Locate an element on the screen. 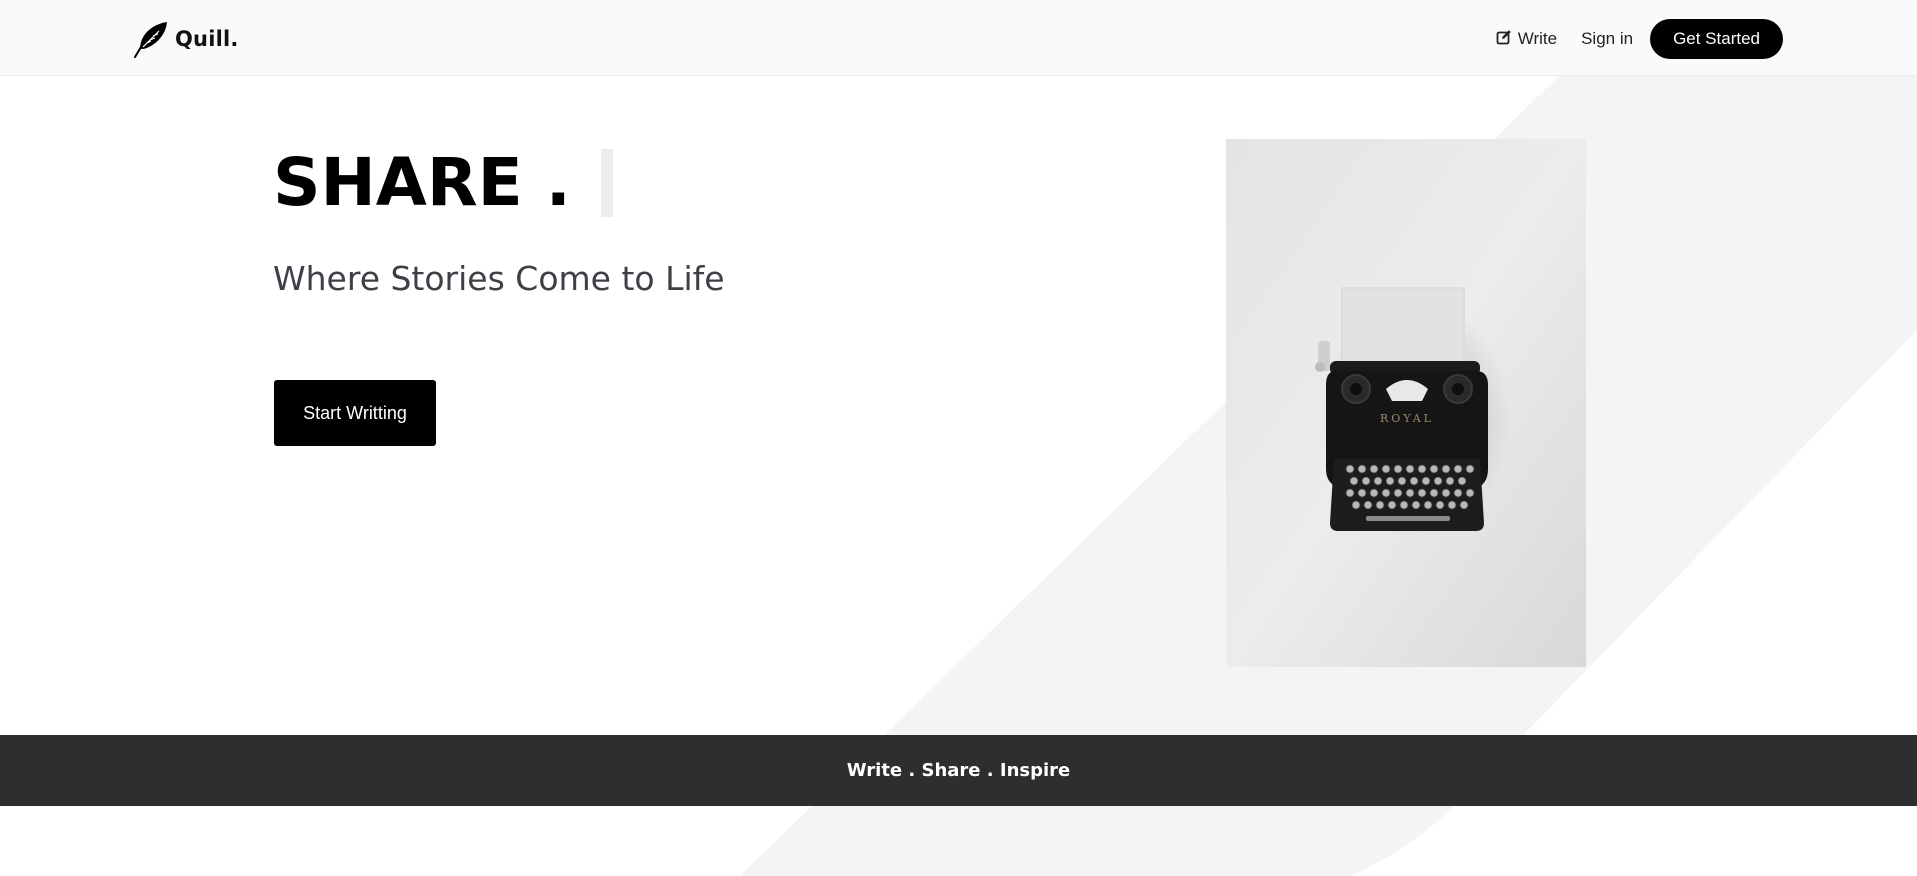 The width and height of the screenshot is (1917, 876). brand-name: Quill. is located at coordinates (207, 39).